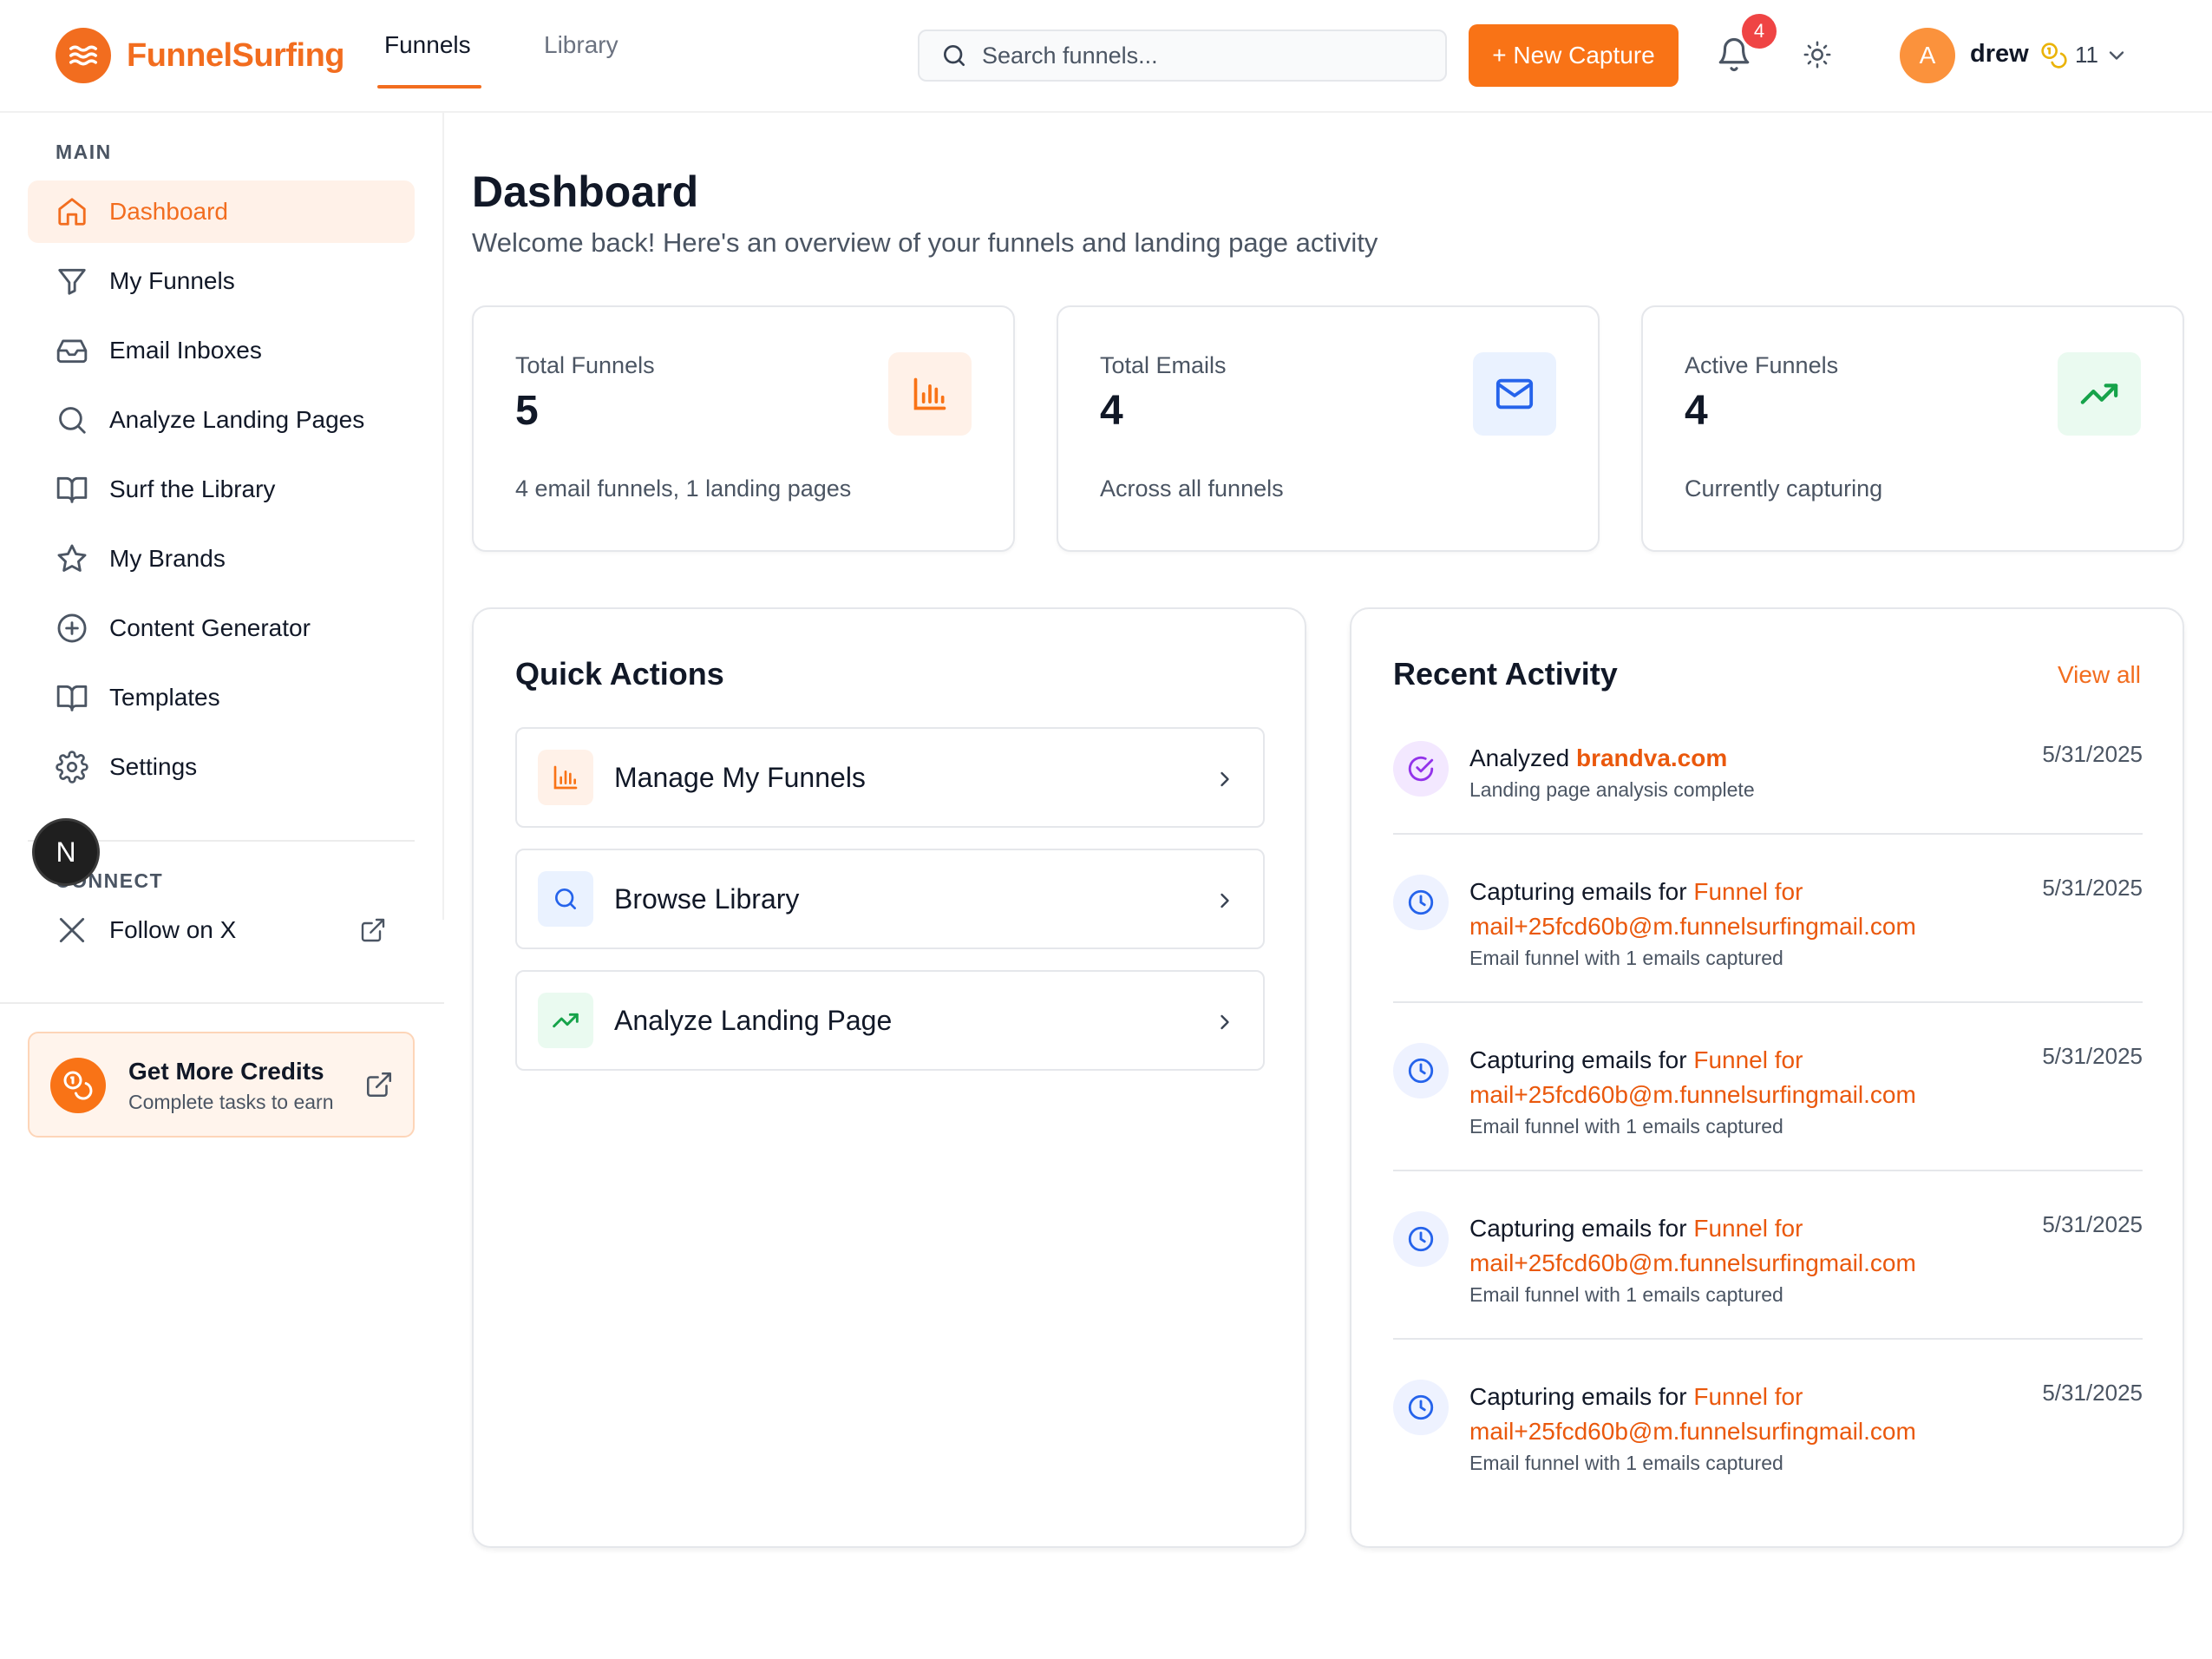 The image size is (2212, 1659). What do you see at coordinates (1574, 55) in the screenshot?
I see `new-capture-button: + New Capture` at bounding box center [1574, 55].